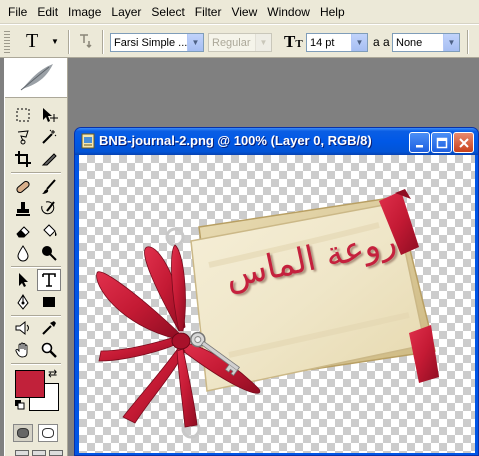 The height and width of the screenshot is (456, 479). What do you see at coordinates (36, 257) in the screenshot?
I see `toolbox: ⇄` at bounding box center [36, 257].